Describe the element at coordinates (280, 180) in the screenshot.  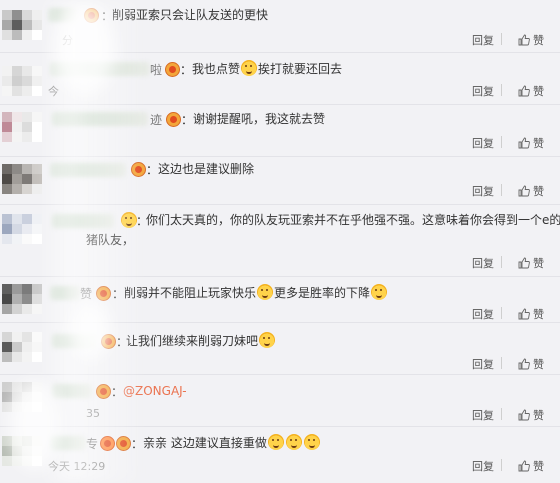
I see `comment-item: ： 这边也是建议删除 回复 赞` at that location.